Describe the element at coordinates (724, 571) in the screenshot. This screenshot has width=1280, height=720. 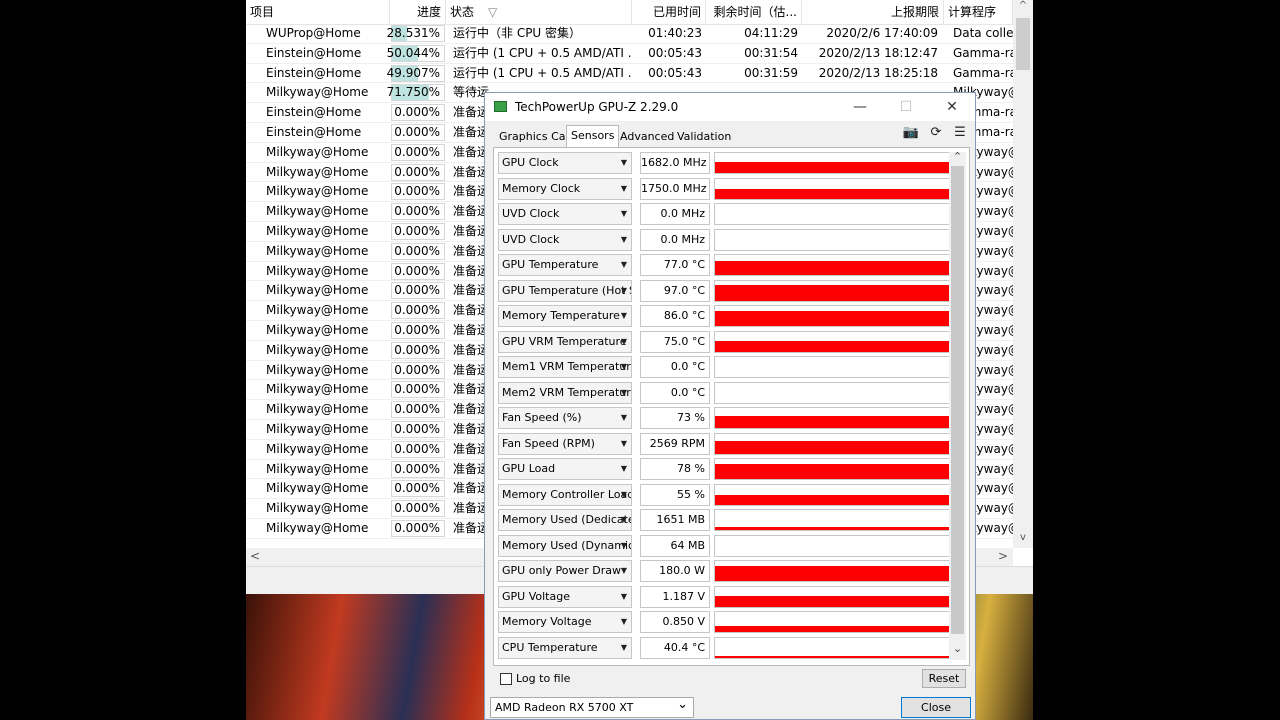
I see `sensor-row: GPU only Power Draw ▼ 180.0 W` at that location.